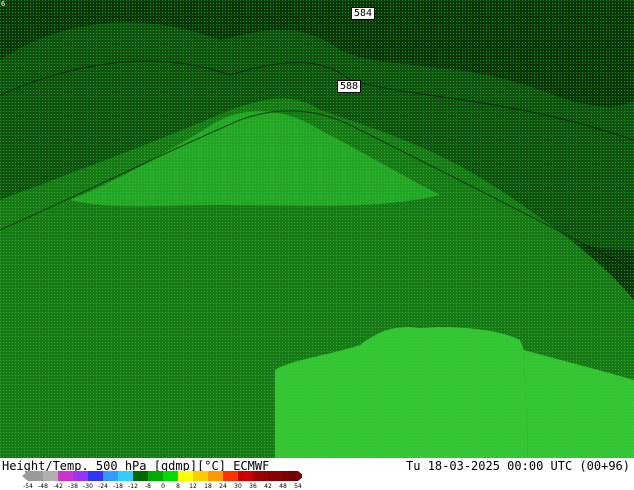  What do you see at coordinates (43, 486) in the screenshot?
I see `legend-tick-label: -48` at bounding box center [43, 486].